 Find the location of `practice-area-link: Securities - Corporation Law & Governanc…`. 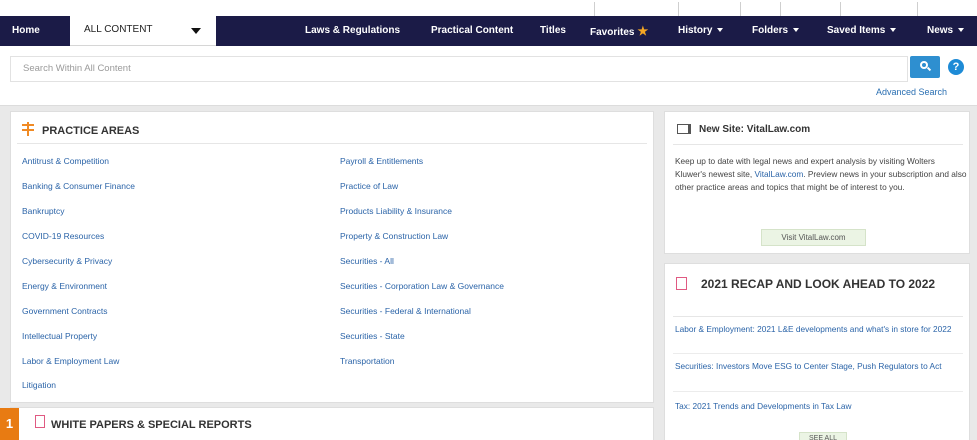

practice-area-link: Securities - Corporation Law & Governanc… is located at coordinates (422, 286).